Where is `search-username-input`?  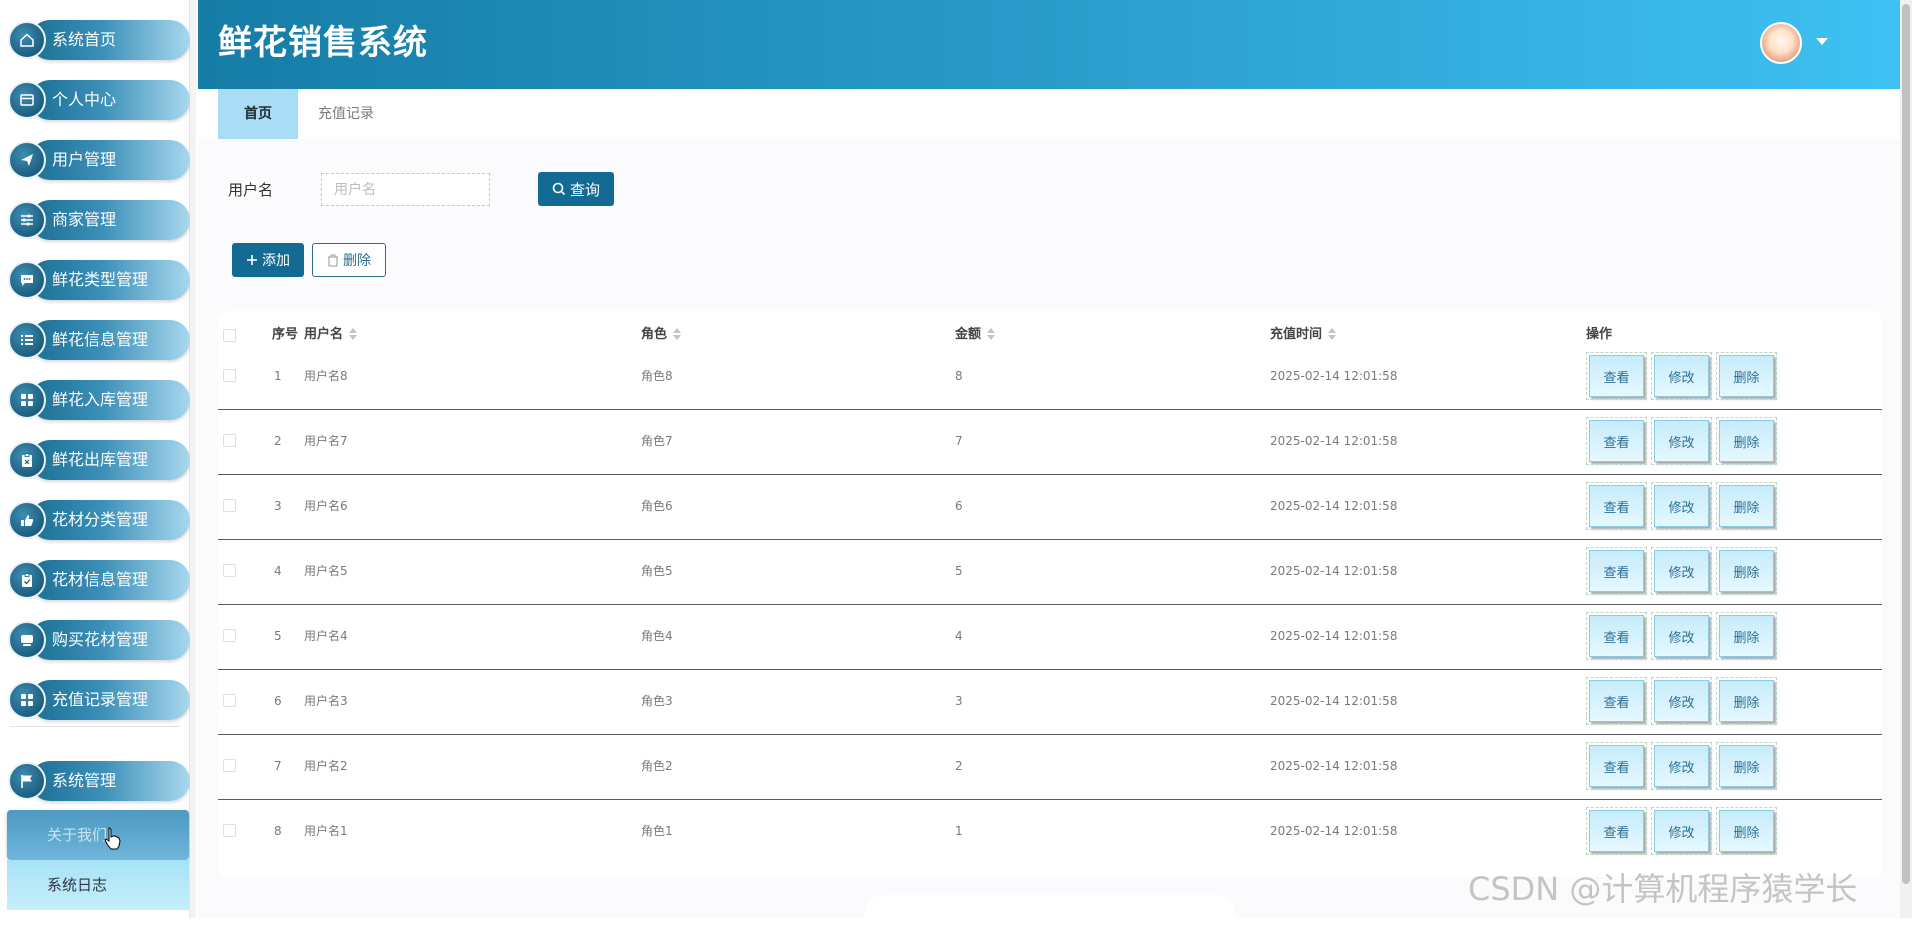
search-username-input is located at coordinates (405, 189).